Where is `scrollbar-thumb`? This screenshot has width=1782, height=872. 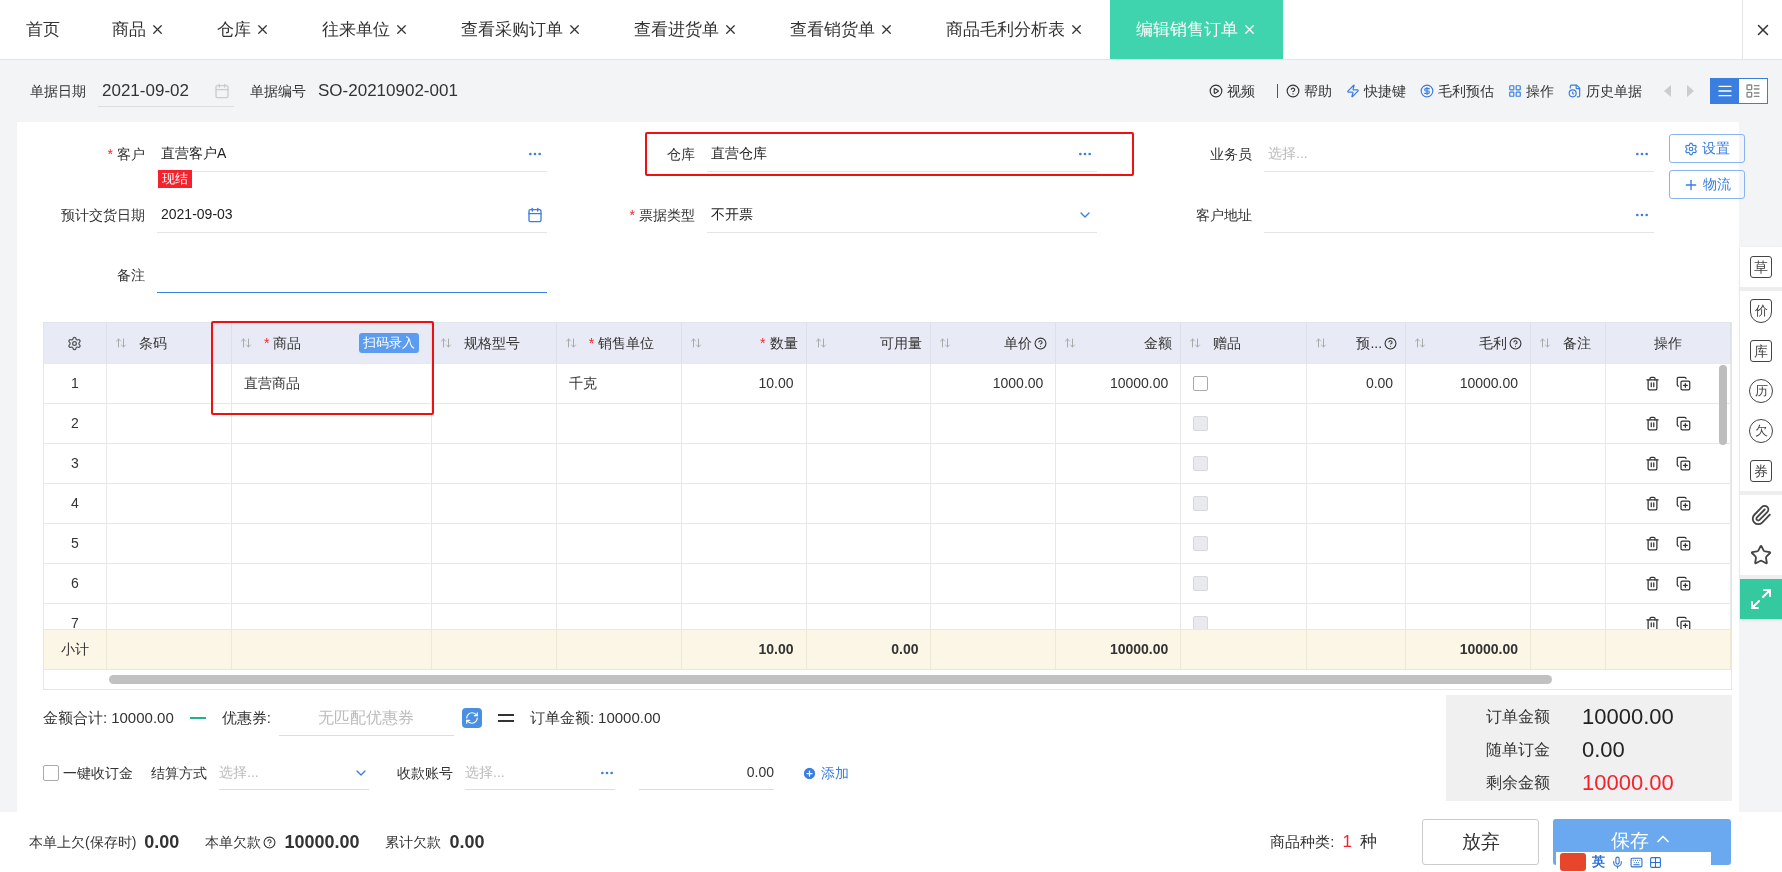
scrollbar-thumb is located at coordinates (1723, 405).